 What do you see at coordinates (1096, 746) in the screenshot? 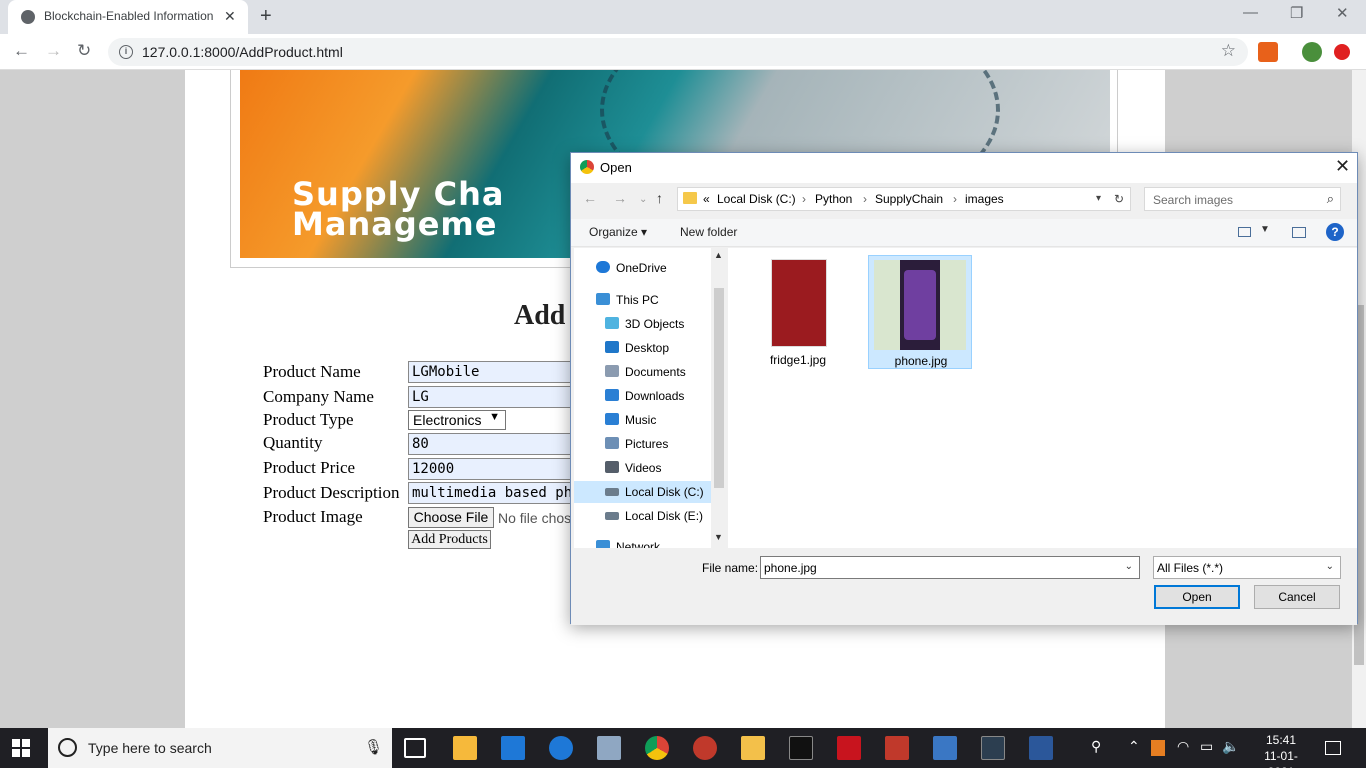
I see `people-icon: ⚲` at bounding box center [1096, 746].